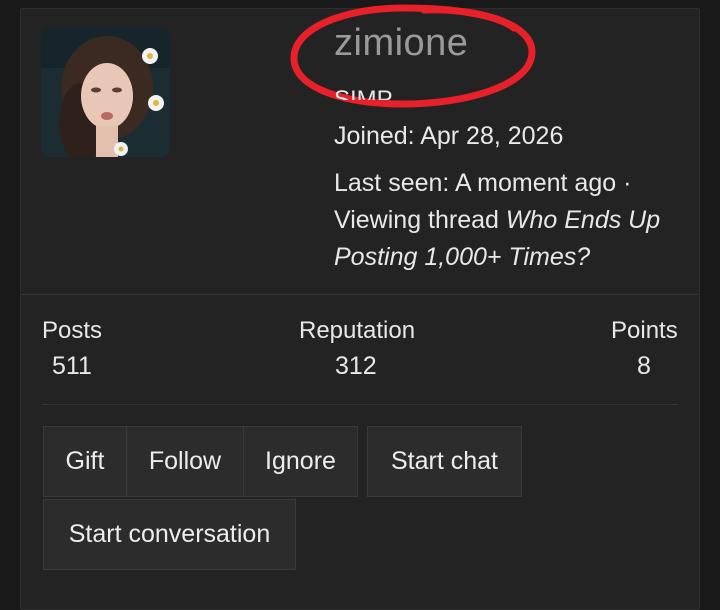 The image size is (720, 610). What do you see at coordinates (85, 461) in the screenshot?
I see `gift-button: Gift` at bounding box center [85, 461].